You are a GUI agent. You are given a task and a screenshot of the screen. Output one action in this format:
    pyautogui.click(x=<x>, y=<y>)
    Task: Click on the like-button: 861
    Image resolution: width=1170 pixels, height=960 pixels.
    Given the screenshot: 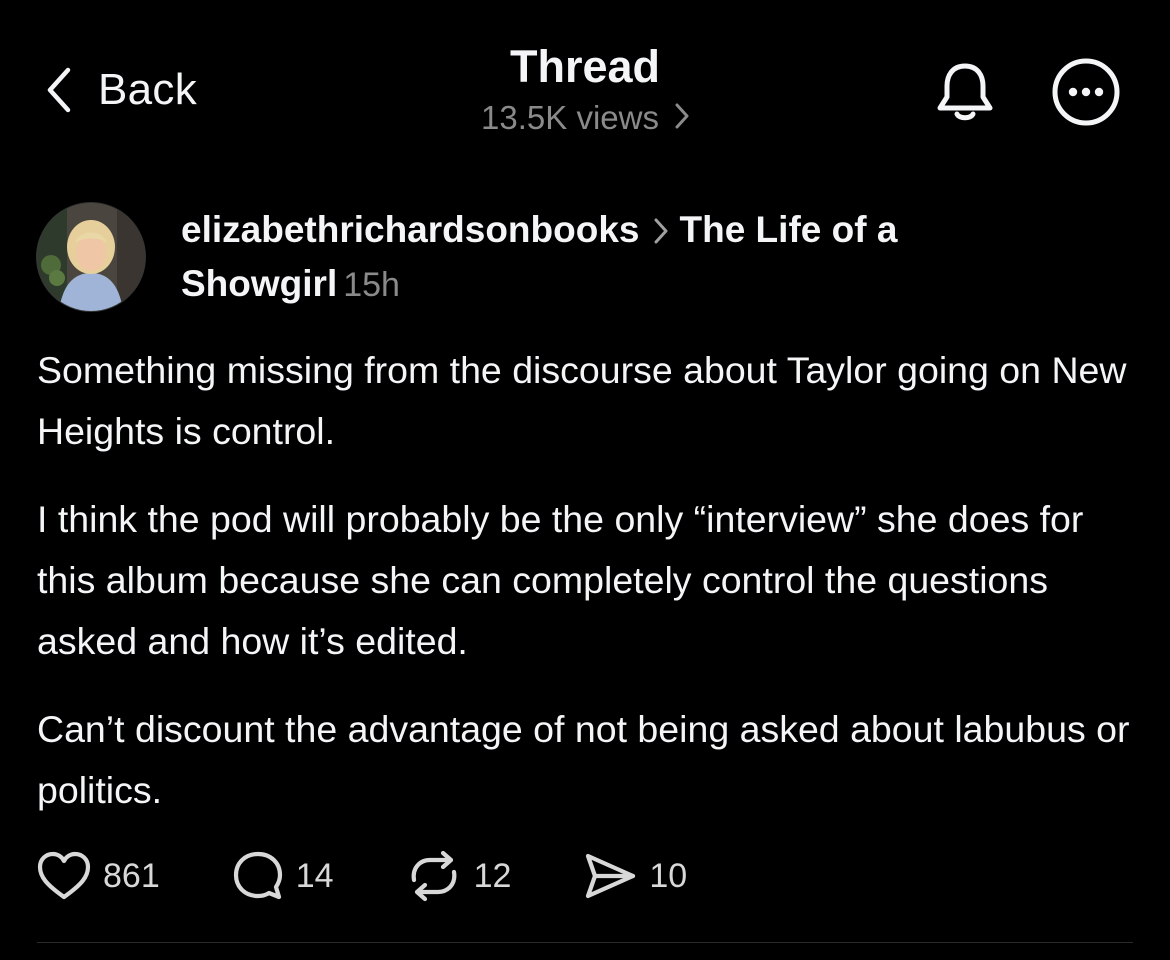 What is the action you would take?
    pyautogui.click(x=98, y=876)
    